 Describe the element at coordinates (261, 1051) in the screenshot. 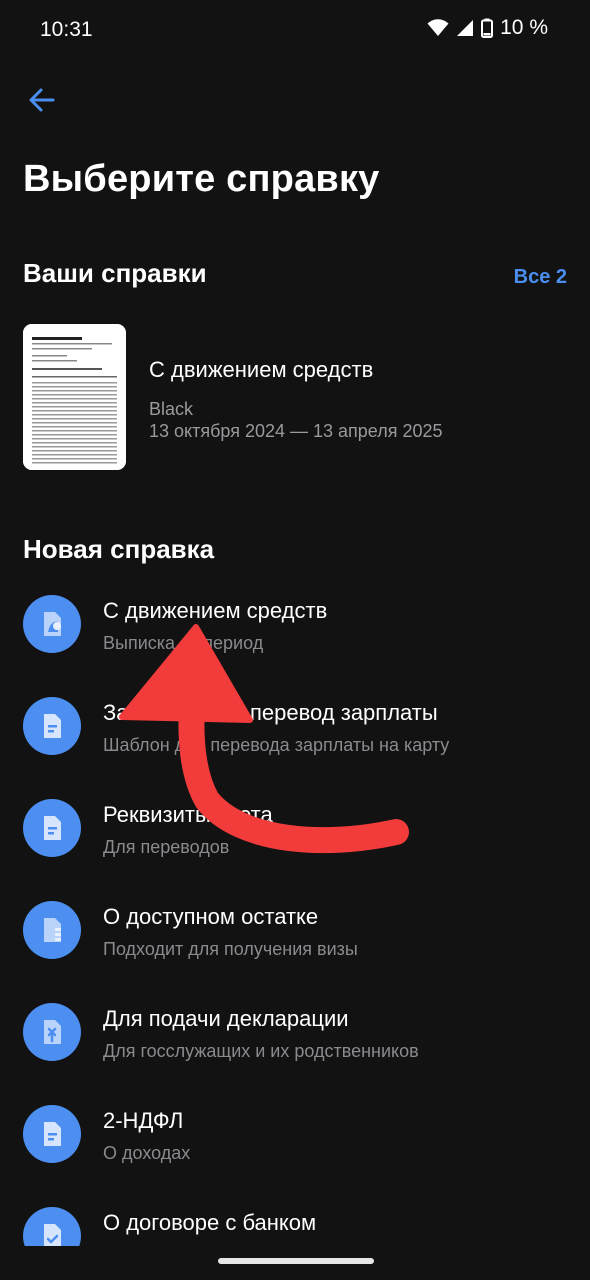

I see `item-subtitle: Для госслужащих и их родственников` at that location.